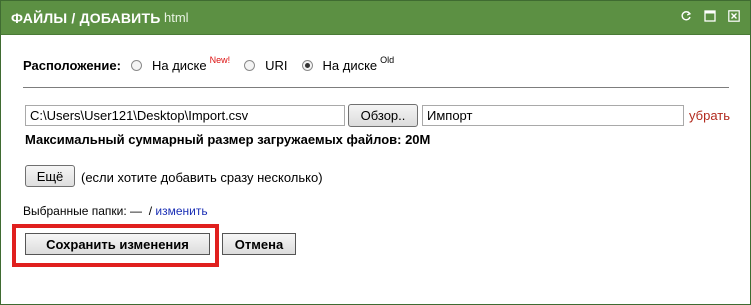 Image resolution: width=751 pixels, height=305 pixels. I want to click on divider, so click(376, 87).